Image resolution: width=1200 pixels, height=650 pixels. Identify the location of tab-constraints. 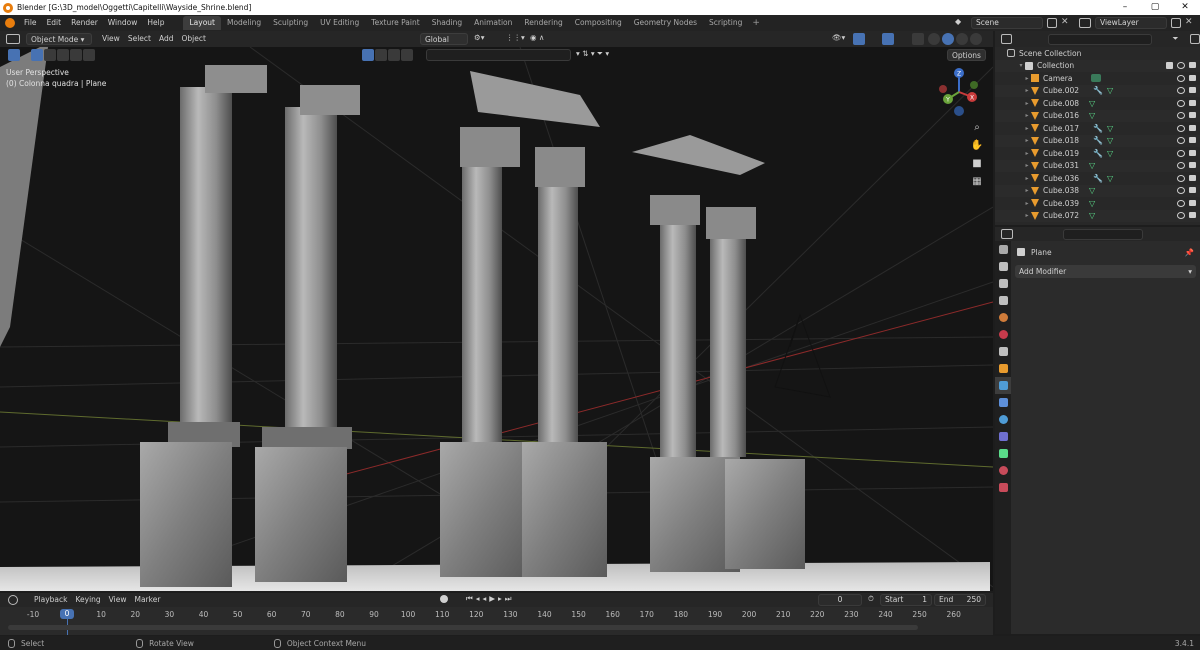
(1003, 436).